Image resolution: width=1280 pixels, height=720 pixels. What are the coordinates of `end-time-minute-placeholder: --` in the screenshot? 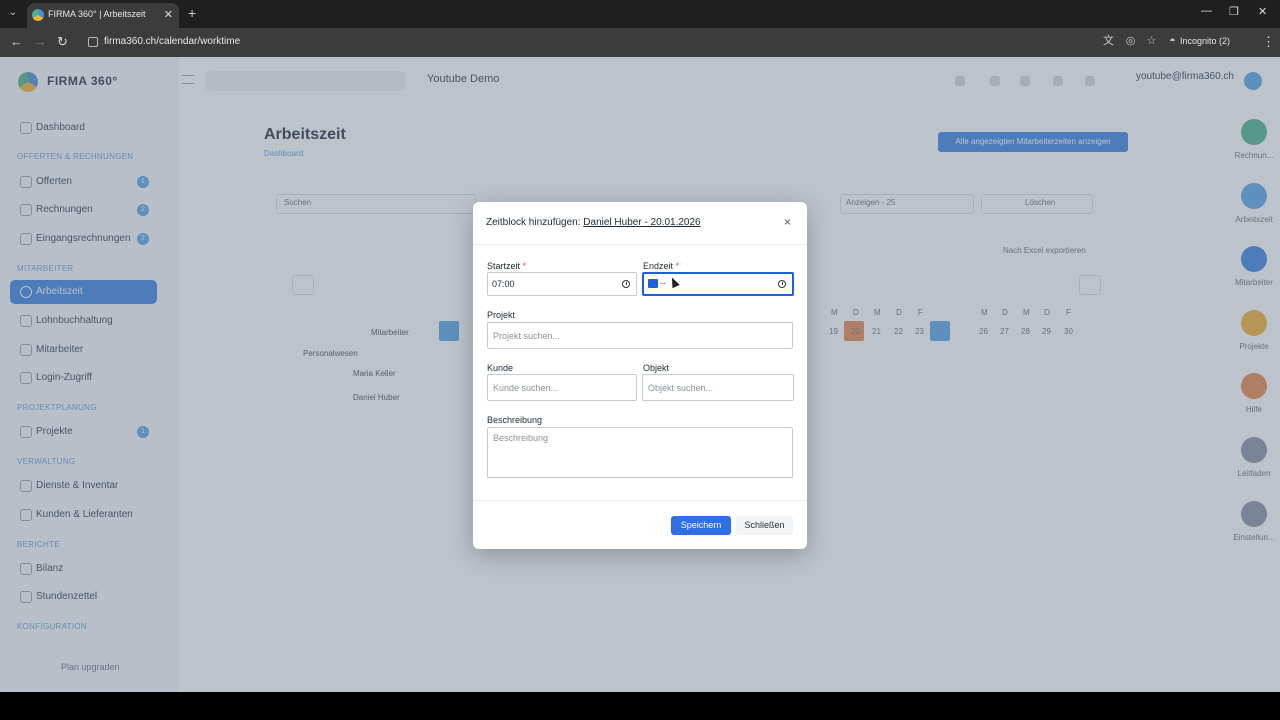 It's located at (663, 283).